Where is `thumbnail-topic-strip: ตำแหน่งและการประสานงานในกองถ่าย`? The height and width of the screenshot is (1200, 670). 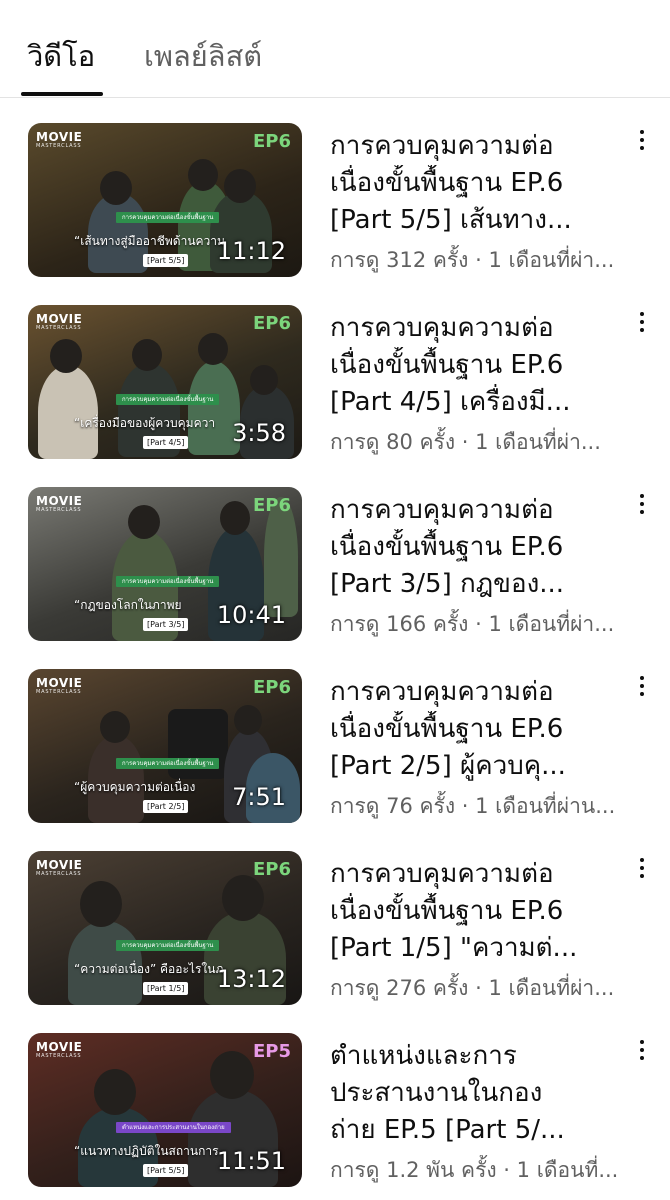 thumbnail-topic-strip: ตำแหน่งและการประสานงานในกองถ่าย is located at coordinates (173, 1127).